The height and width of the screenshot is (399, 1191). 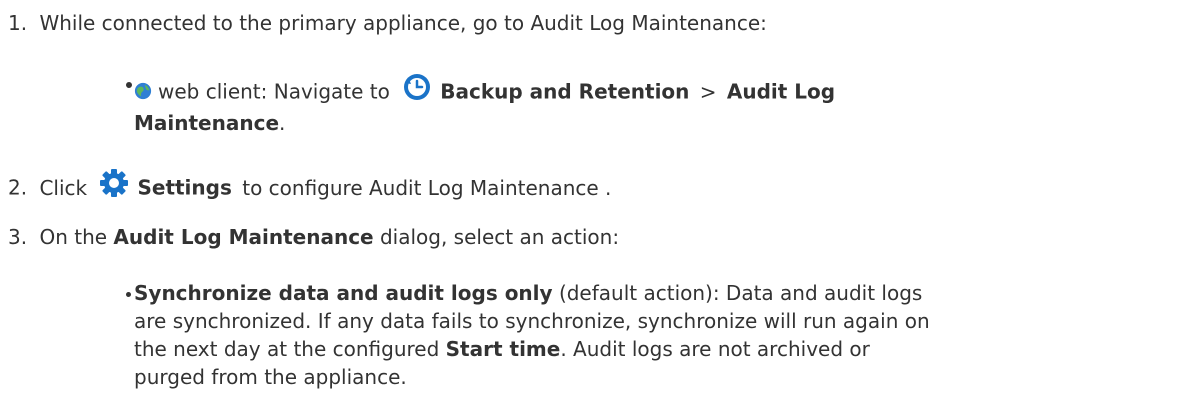 I want to click on path-audit-log: Audit Log, so click(x=781, y=91).